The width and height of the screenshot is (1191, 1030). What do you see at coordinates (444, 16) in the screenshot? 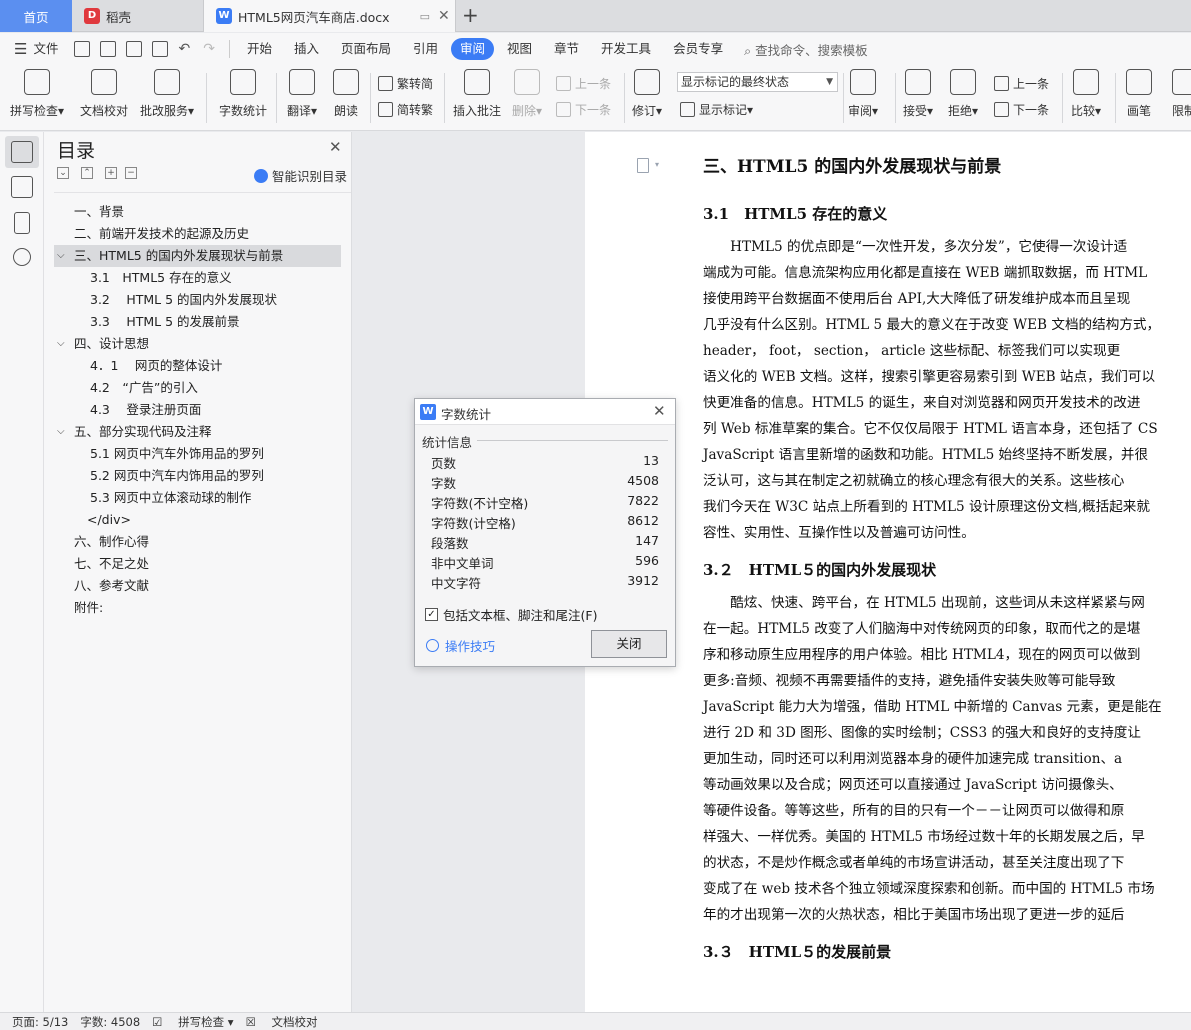
I see `tab-close-icon: ✕` at bounding box center [444, 16].